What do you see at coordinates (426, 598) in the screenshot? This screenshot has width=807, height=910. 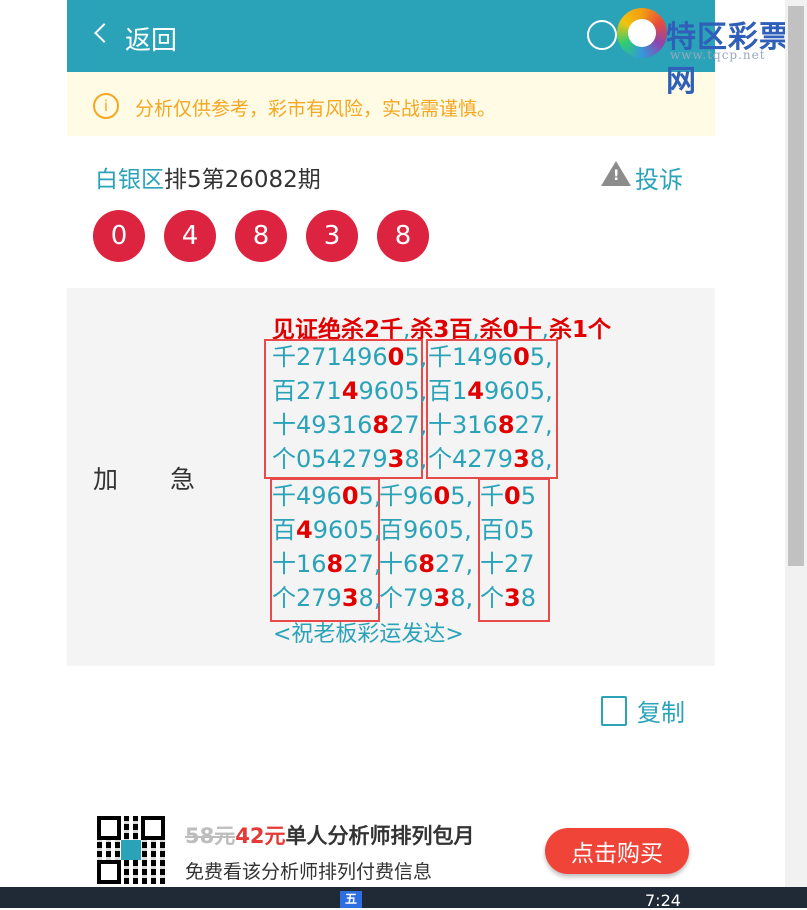 I see `prediction-line: 个7938,` at bounding box center [426, 598].